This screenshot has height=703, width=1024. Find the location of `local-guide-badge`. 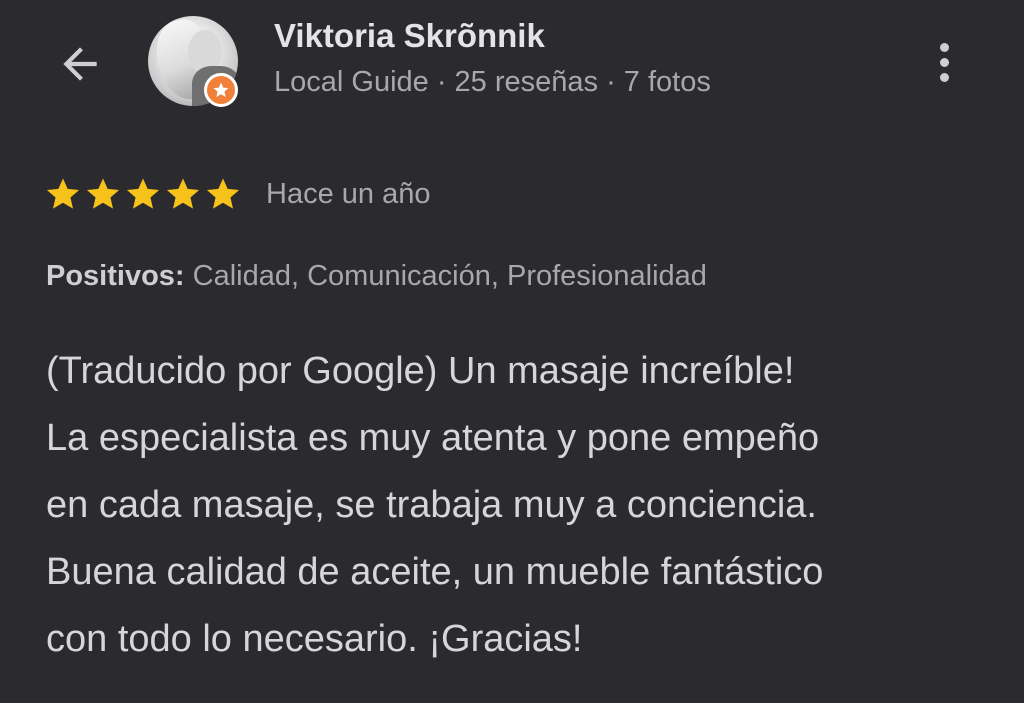

local-guide-badge is located at coordinates (221, 90).